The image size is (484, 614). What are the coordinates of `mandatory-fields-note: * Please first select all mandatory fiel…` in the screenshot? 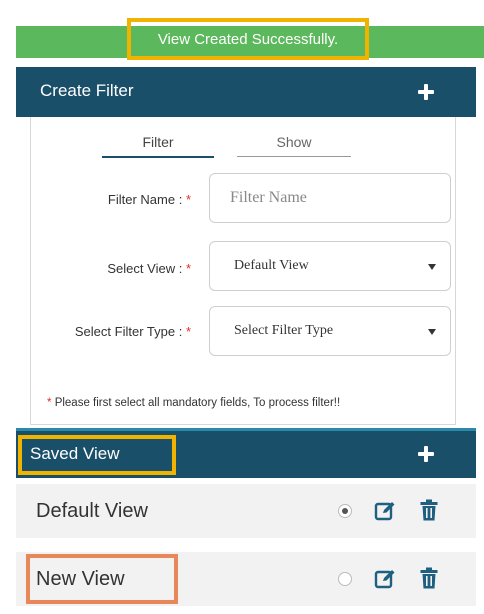 It's located at (193, 403).